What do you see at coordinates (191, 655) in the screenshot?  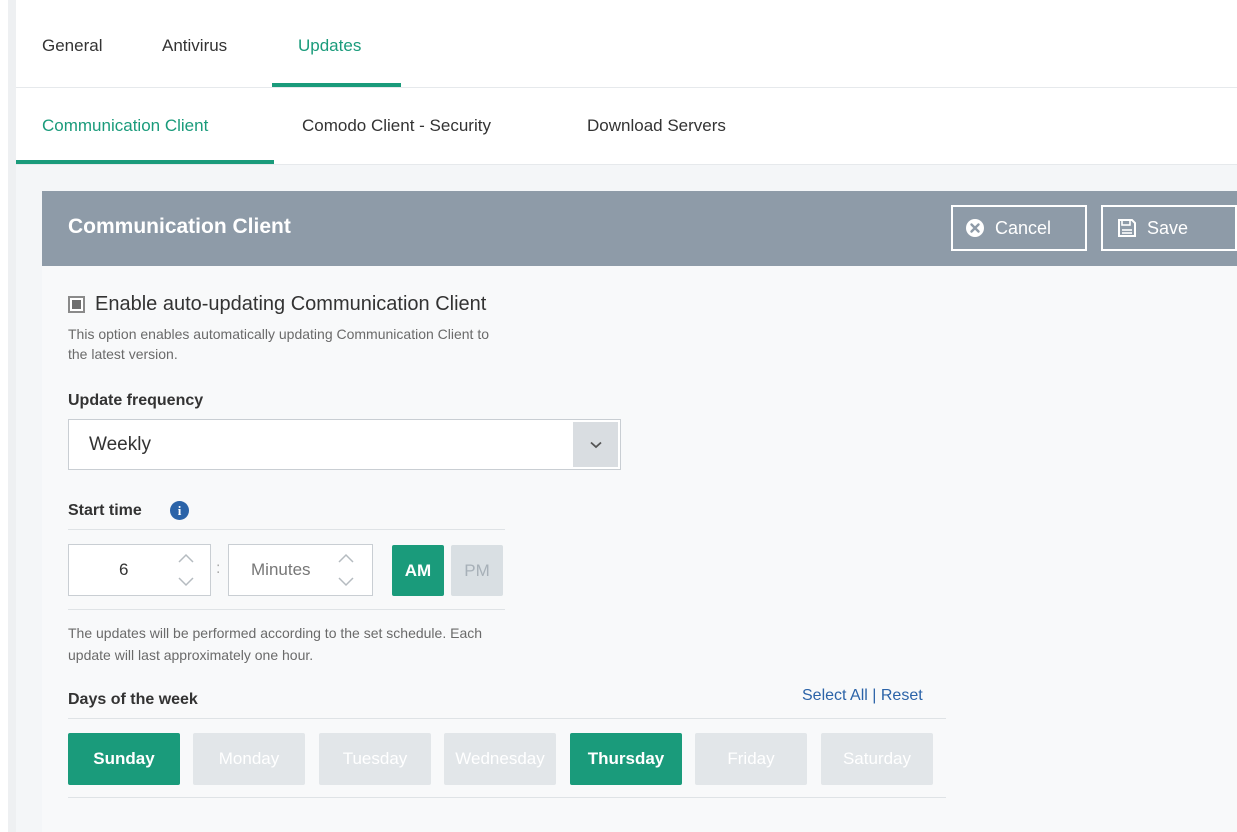 I see `schedule-note-line2: update will last approximately one hour.` at bounding box center [191, 655].